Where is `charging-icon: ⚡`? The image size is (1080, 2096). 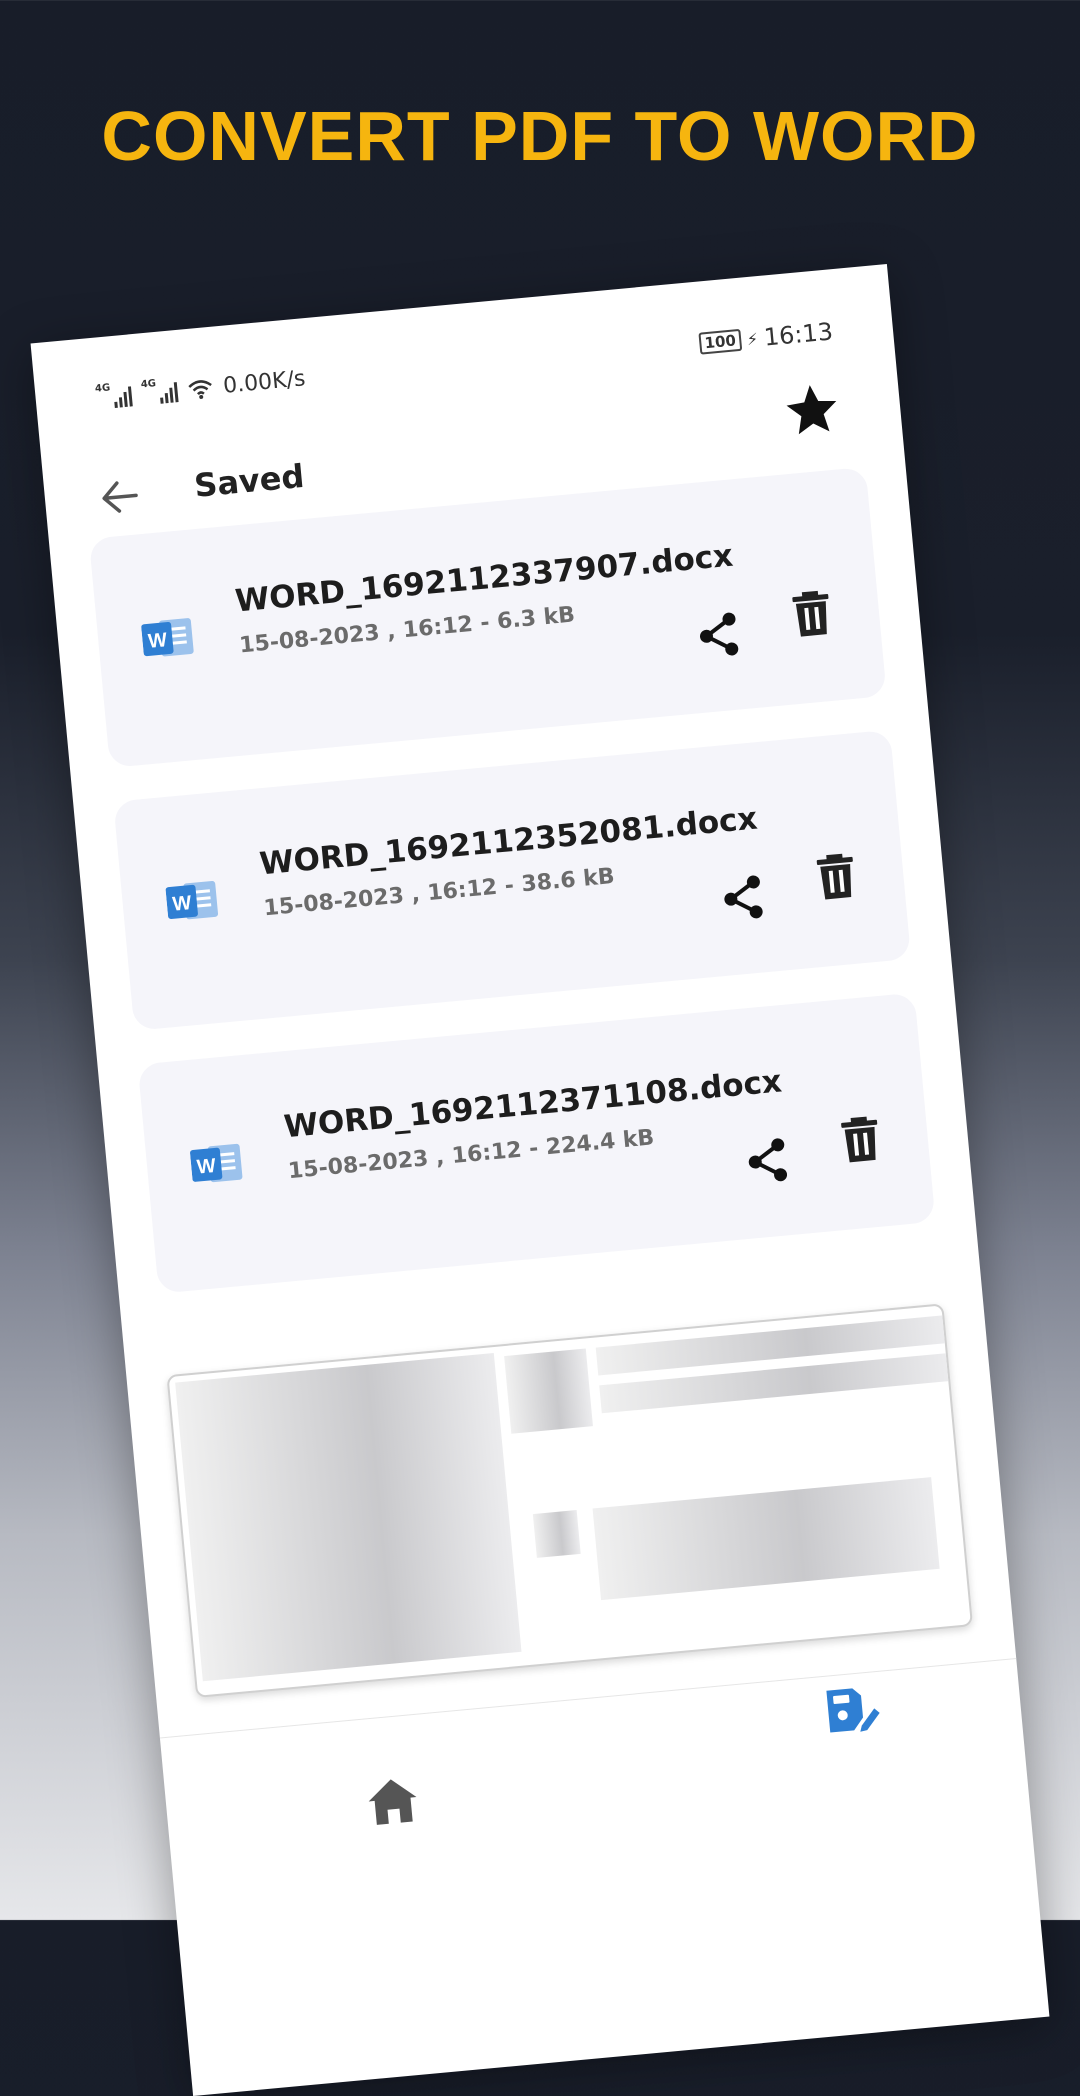 charging-icon: ⚡ is located at coordinates (752, 338).